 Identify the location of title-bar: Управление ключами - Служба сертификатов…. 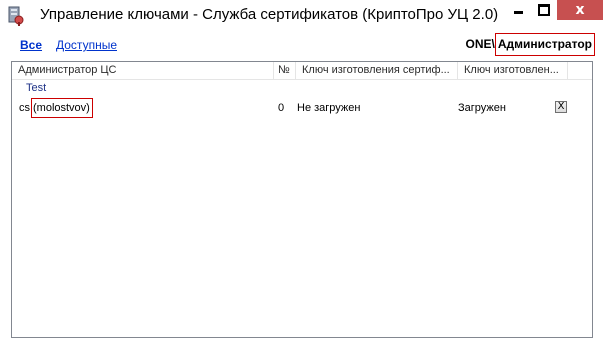
(301, 15).